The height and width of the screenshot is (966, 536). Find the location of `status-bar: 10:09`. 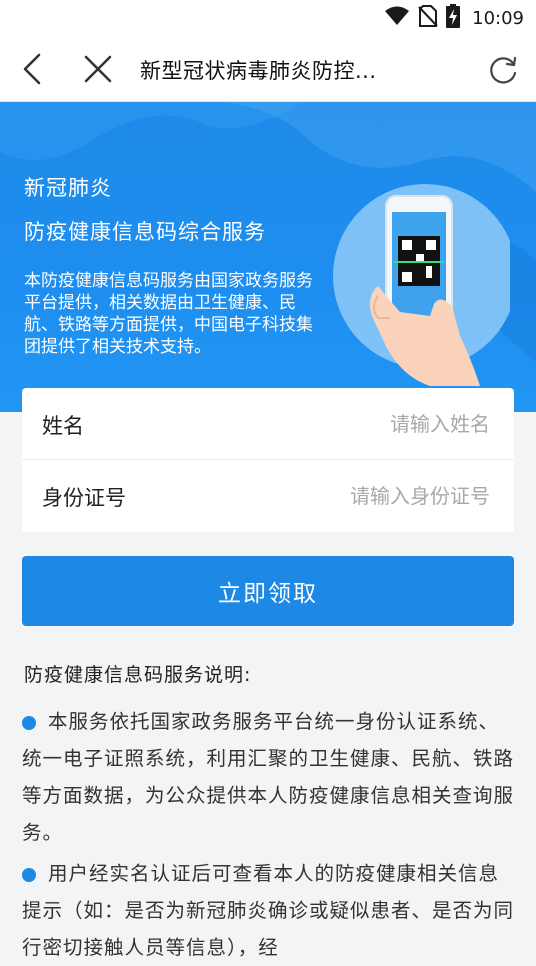

status-bar: 10:09 is located at coordinates (268, 18).